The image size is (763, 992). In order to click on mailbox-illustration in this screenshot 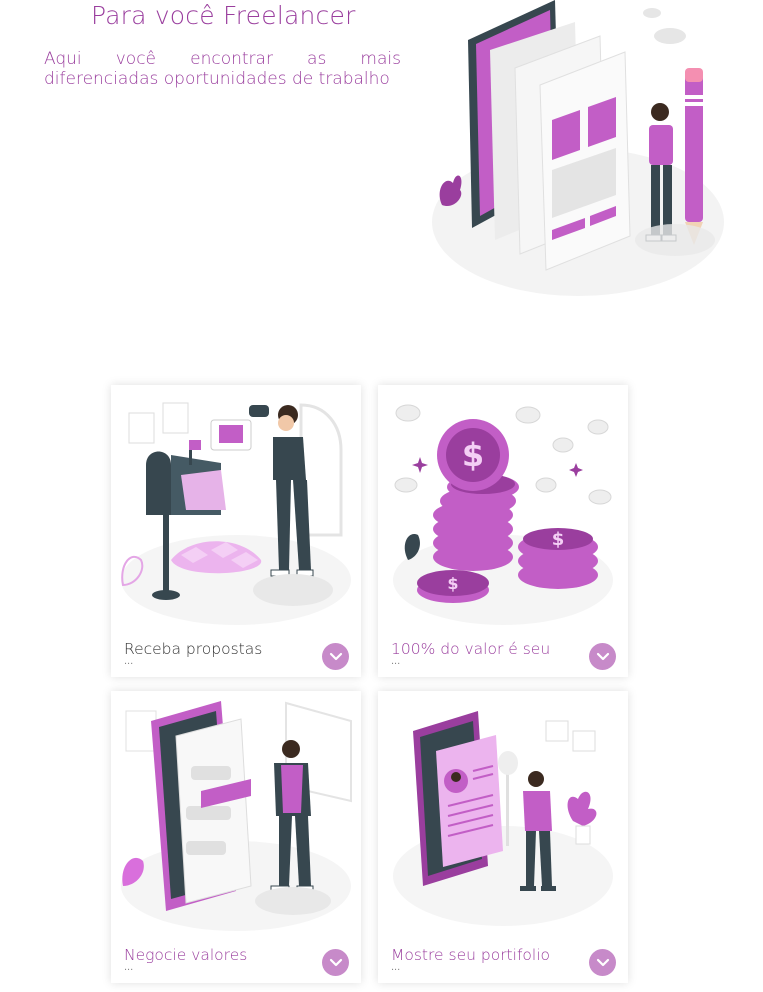, I will do `click(236, 513)`.